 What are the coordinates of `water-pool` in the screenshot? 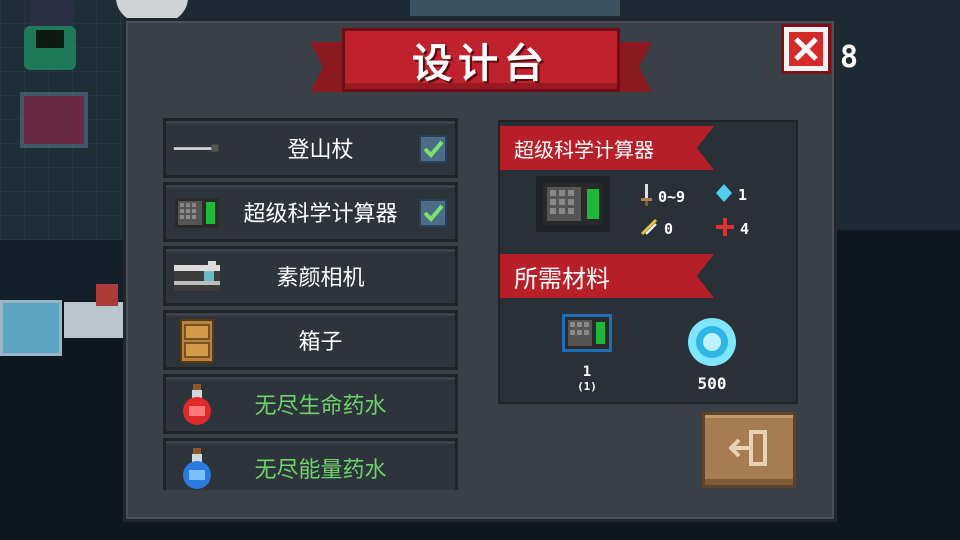 It's located at (31, 328).